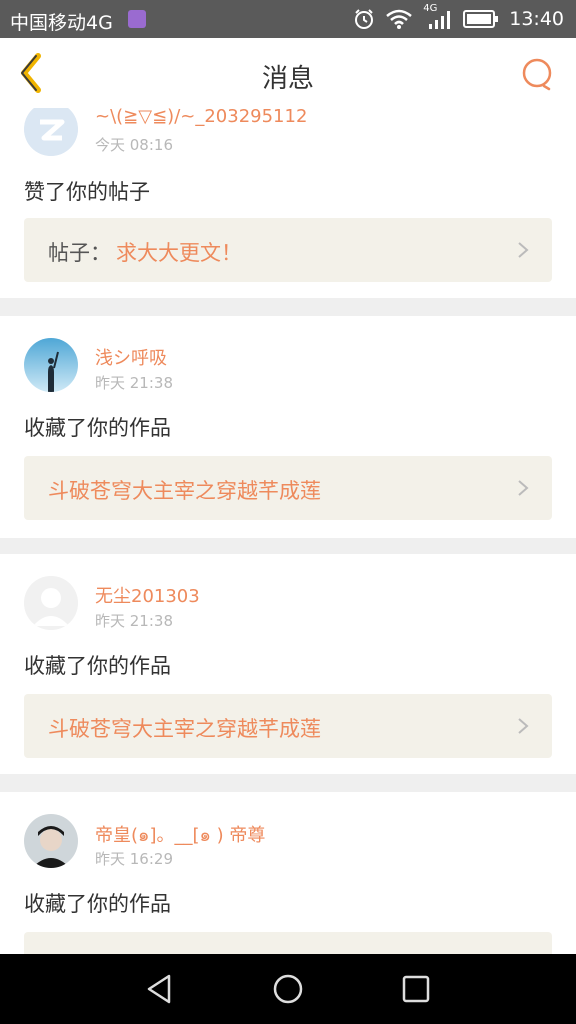  What do you see at coordinates (179, 253) in the screenshot?
I see `ref-title: 求大大更文！` at bounding box center [179, 253].